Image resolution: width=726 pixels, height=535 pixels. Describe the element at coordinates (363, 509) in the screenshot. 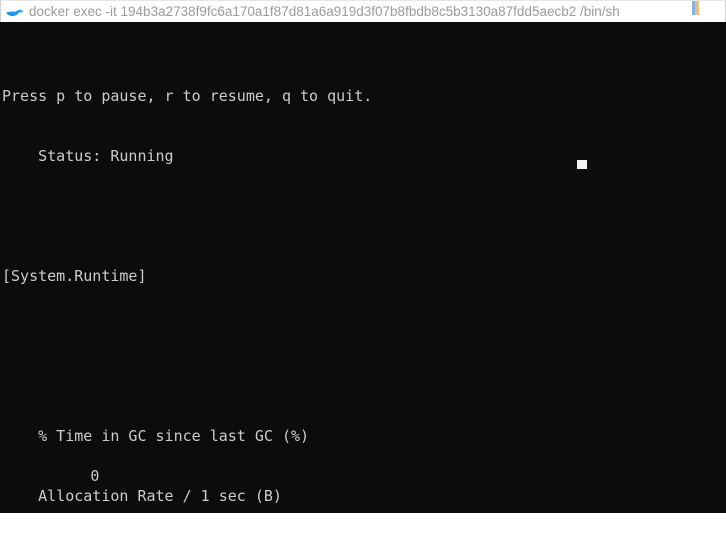

I see `counter-row: CPU Usage (%) 0` at that location.